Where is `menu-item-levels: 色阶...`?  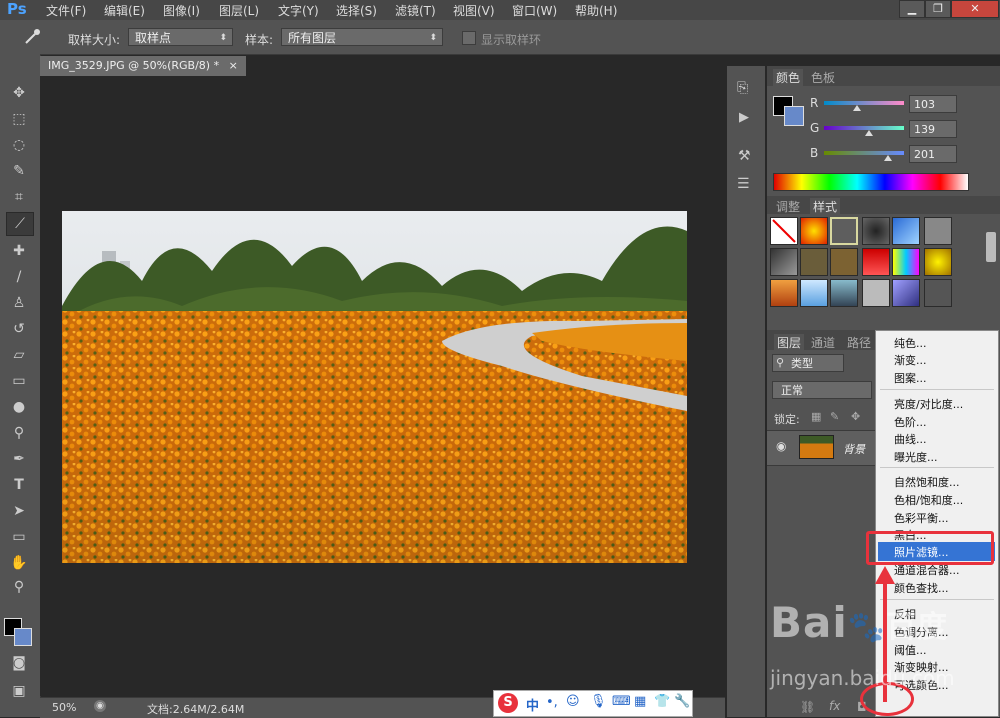
menu-item-levels: 色阶... is located at coordinates (910, 422).